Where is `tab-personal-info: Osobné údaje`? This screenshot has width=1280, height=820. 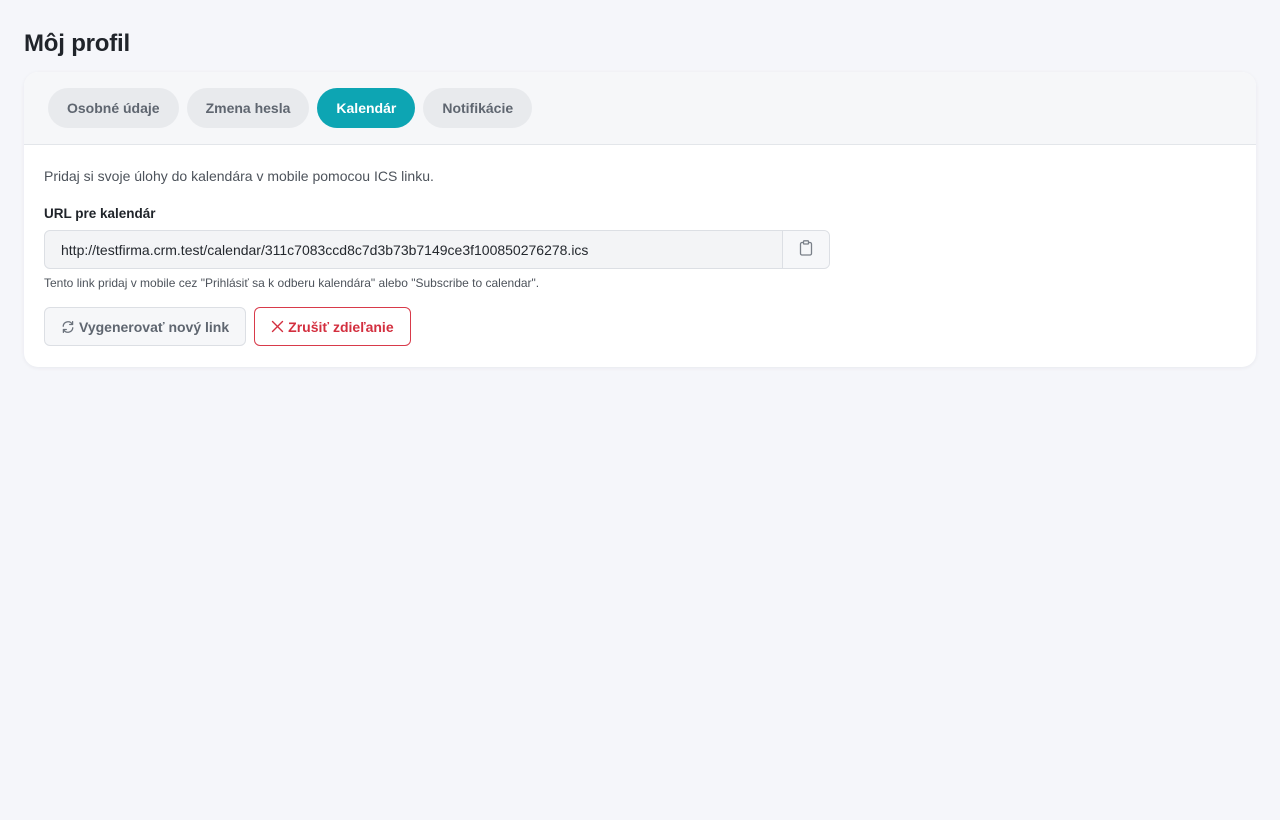 tab-personal-info: Osobné údaje is located at coordinates (113, 108).